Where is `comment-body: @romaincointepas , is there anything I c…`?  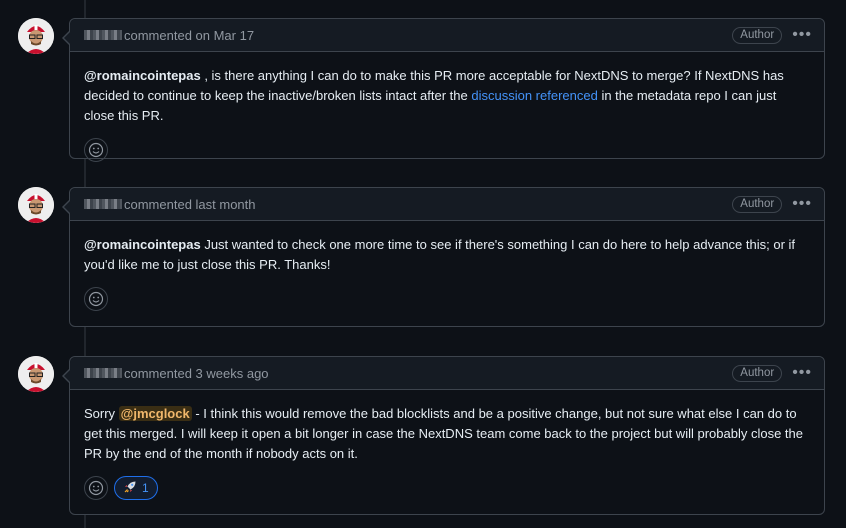 comment-body: @romaincointepas , is there anything I c… is located at coordinates (447, 95).